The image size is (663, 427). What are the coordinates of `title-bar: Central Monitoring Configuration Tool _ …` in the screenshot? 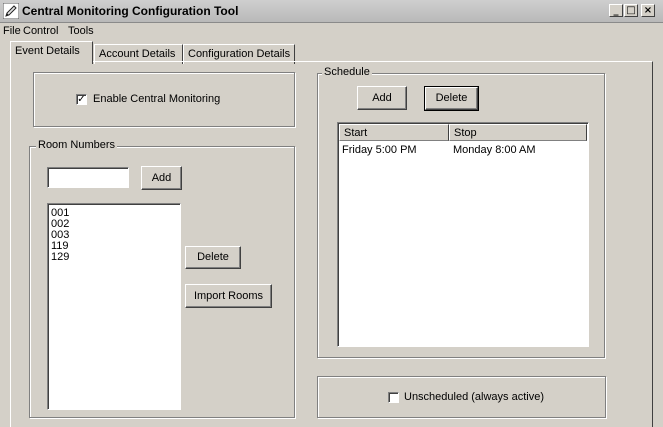 It's located at (331, 11).